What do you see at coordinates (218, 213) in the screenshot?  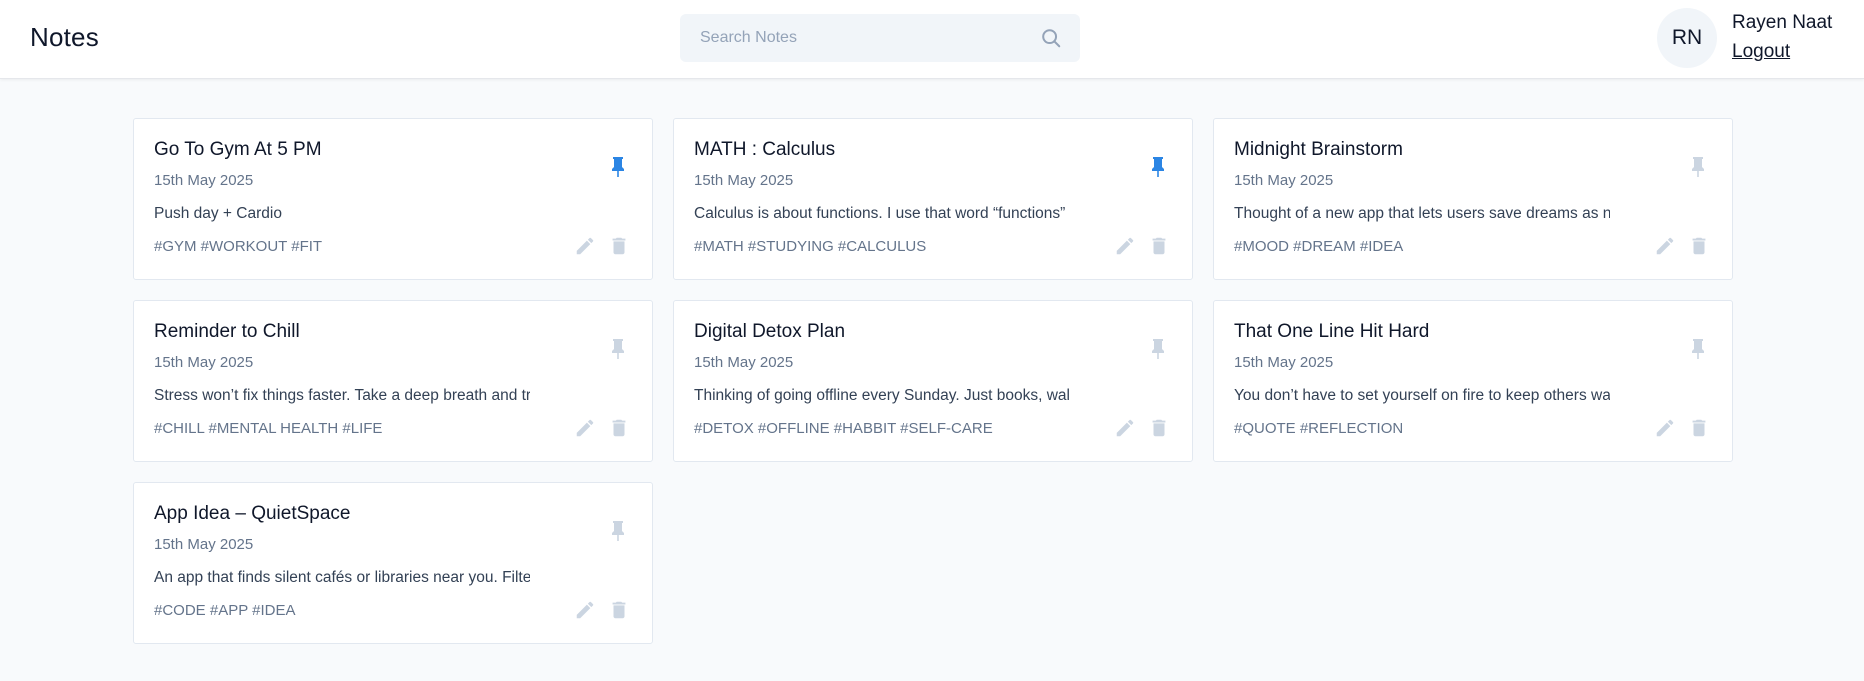 I see `note-content: Push day + Cardio` at bounding box center [218, 213].